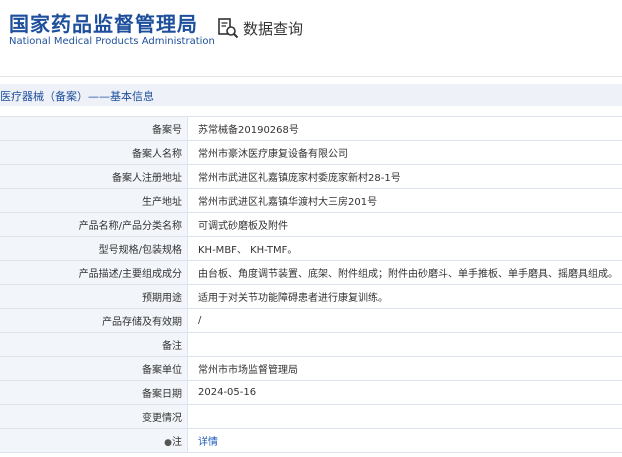  What do you see at coordinates (112, 41) in the screenshot?
I see `logo-en: National Medical Products Administration` at bounding box center [112, 41].